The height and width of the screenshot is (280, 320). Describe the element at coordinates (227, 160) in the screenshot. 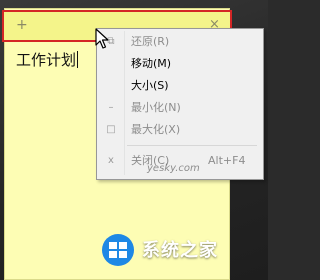

I see `menu-item-shortcut: Alt+F4` at that location.